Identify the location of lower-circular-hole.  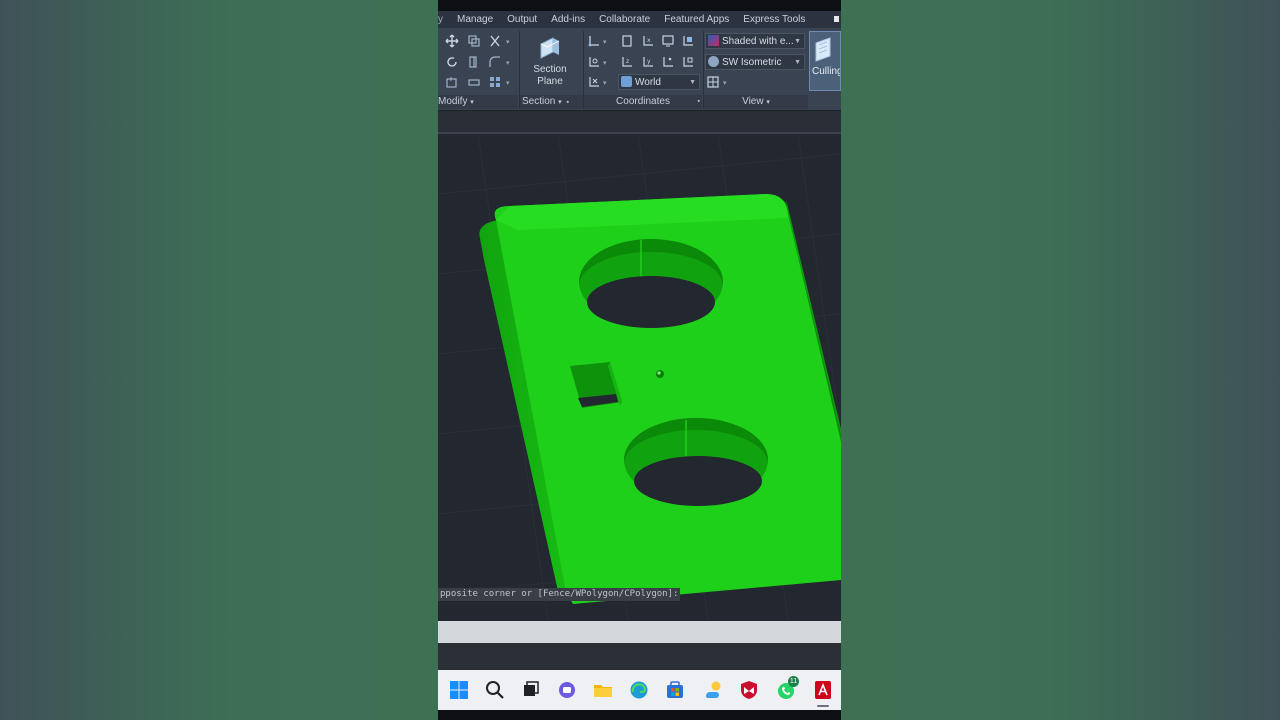
(696, 462).